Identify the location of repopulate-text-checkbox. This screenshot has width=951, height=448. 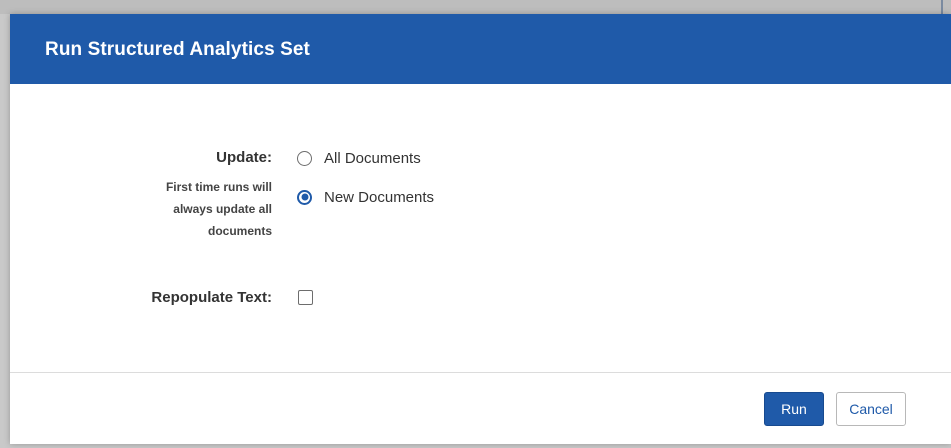
(305, 297).